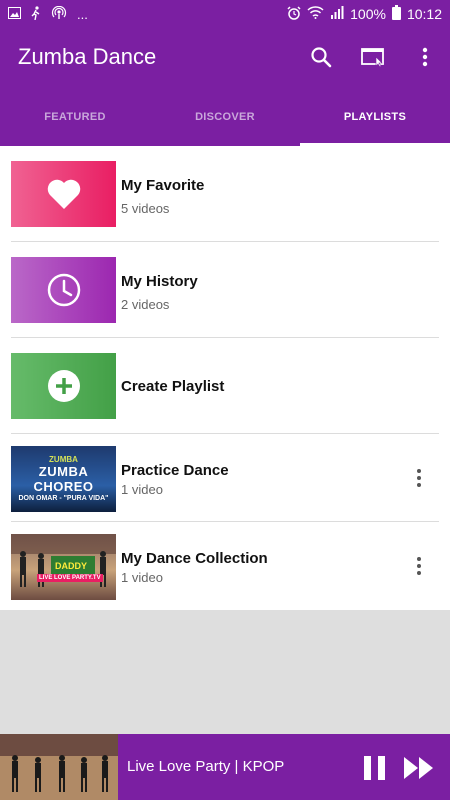  What do you see at coordinates (175, 470) in the screenshot?
I see `playlist-title: Practice Dance` at bounding box center [175, 470].